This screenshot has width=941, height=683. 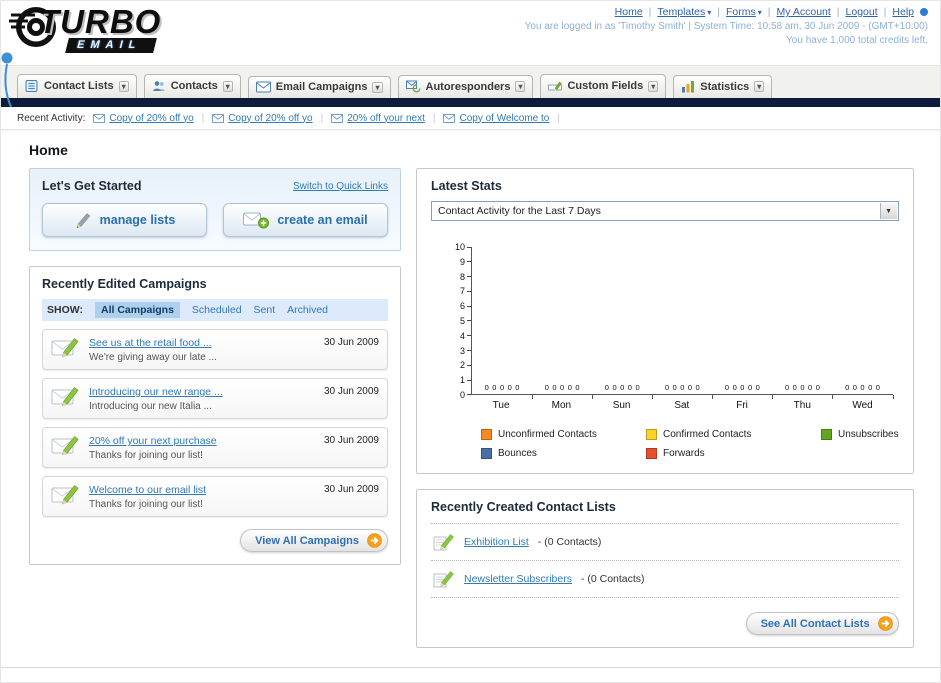 I want to click on tab-contacts: Contacts ▾, so click(x=192, y=86).